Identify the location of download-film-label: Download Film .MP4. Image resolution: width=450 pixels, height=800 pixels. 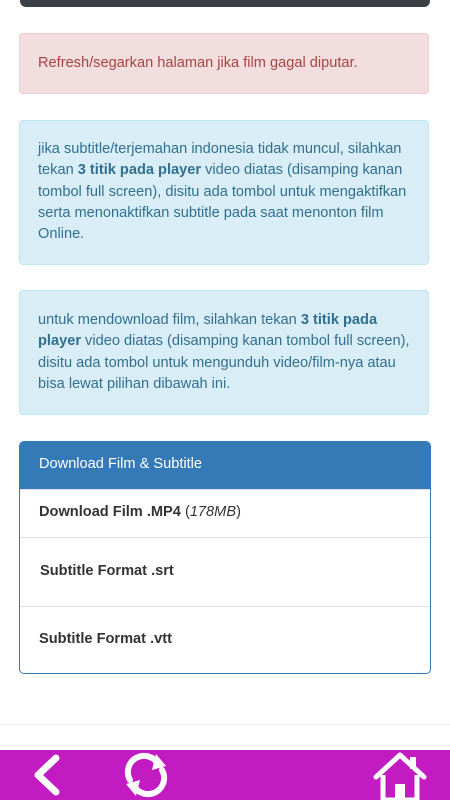
(110, 512).